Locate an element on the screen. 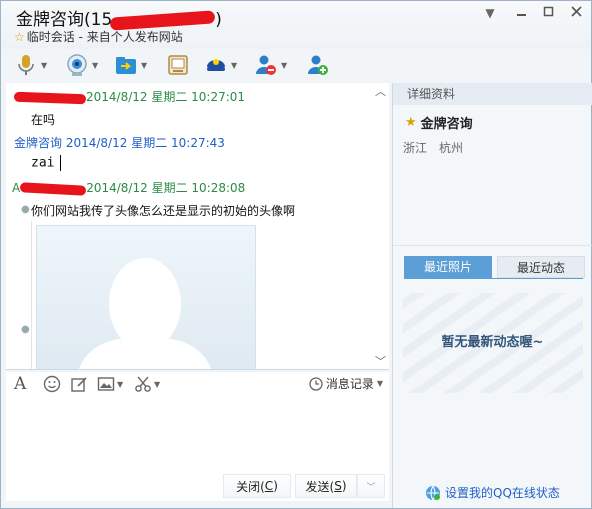  star-icon: ★ is located at coordinates (411, 122).